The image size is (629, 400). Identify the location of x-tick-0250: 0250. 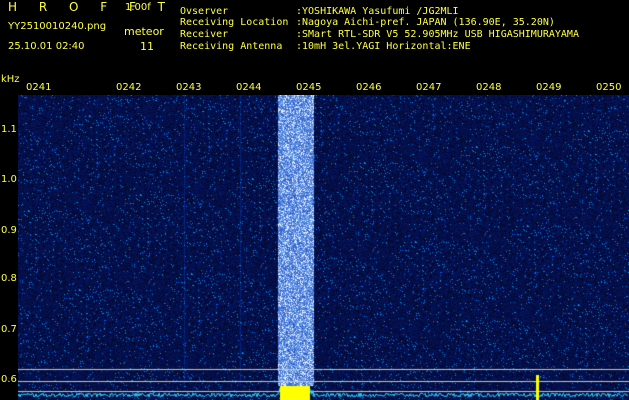
(609, 87).